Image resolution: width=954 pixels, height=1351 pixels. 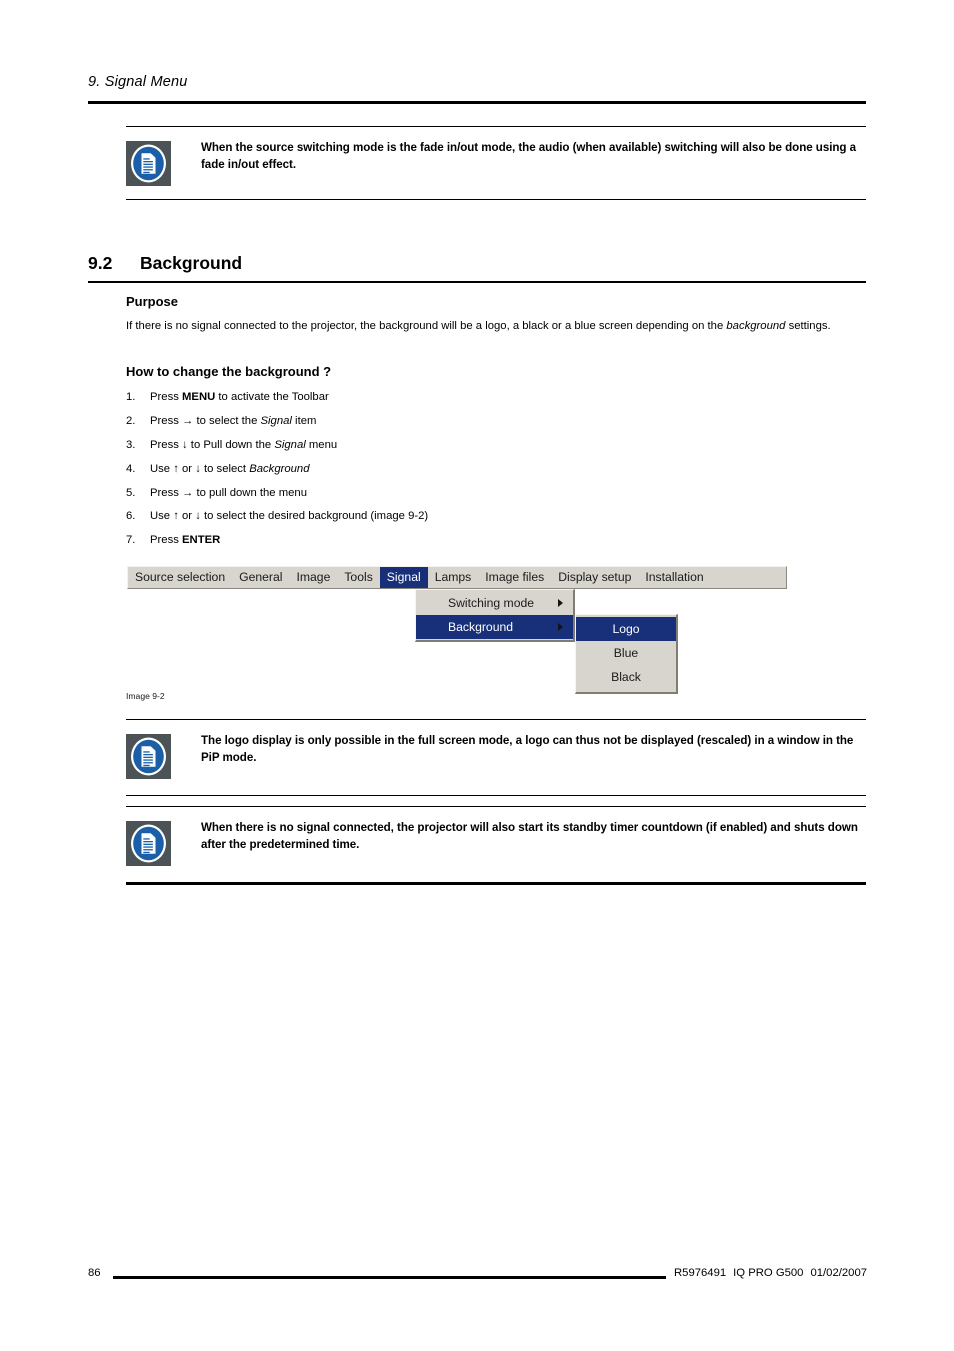 I want to click on purpose-text-italic: background, so click(x=756, y=326).